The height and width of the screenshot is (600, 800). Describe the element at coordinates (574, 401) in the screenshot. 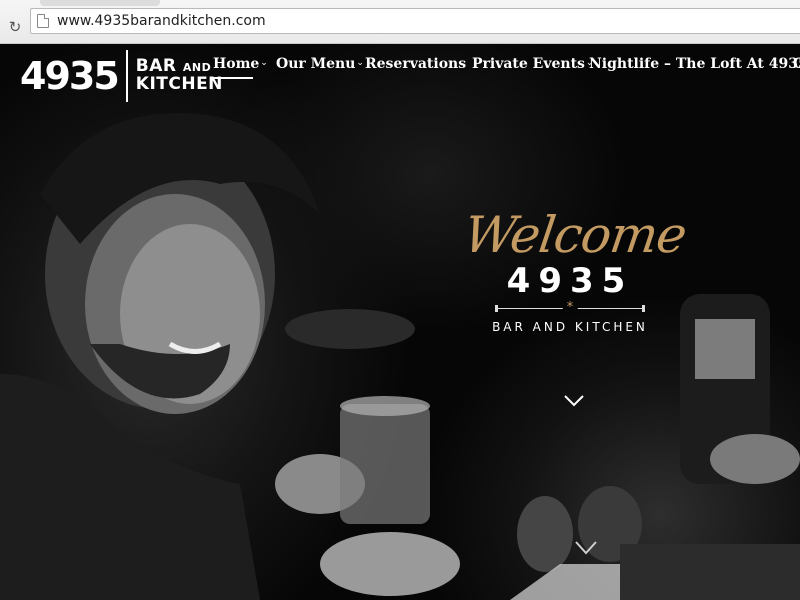

I see `chevron-down-icon` at that location.